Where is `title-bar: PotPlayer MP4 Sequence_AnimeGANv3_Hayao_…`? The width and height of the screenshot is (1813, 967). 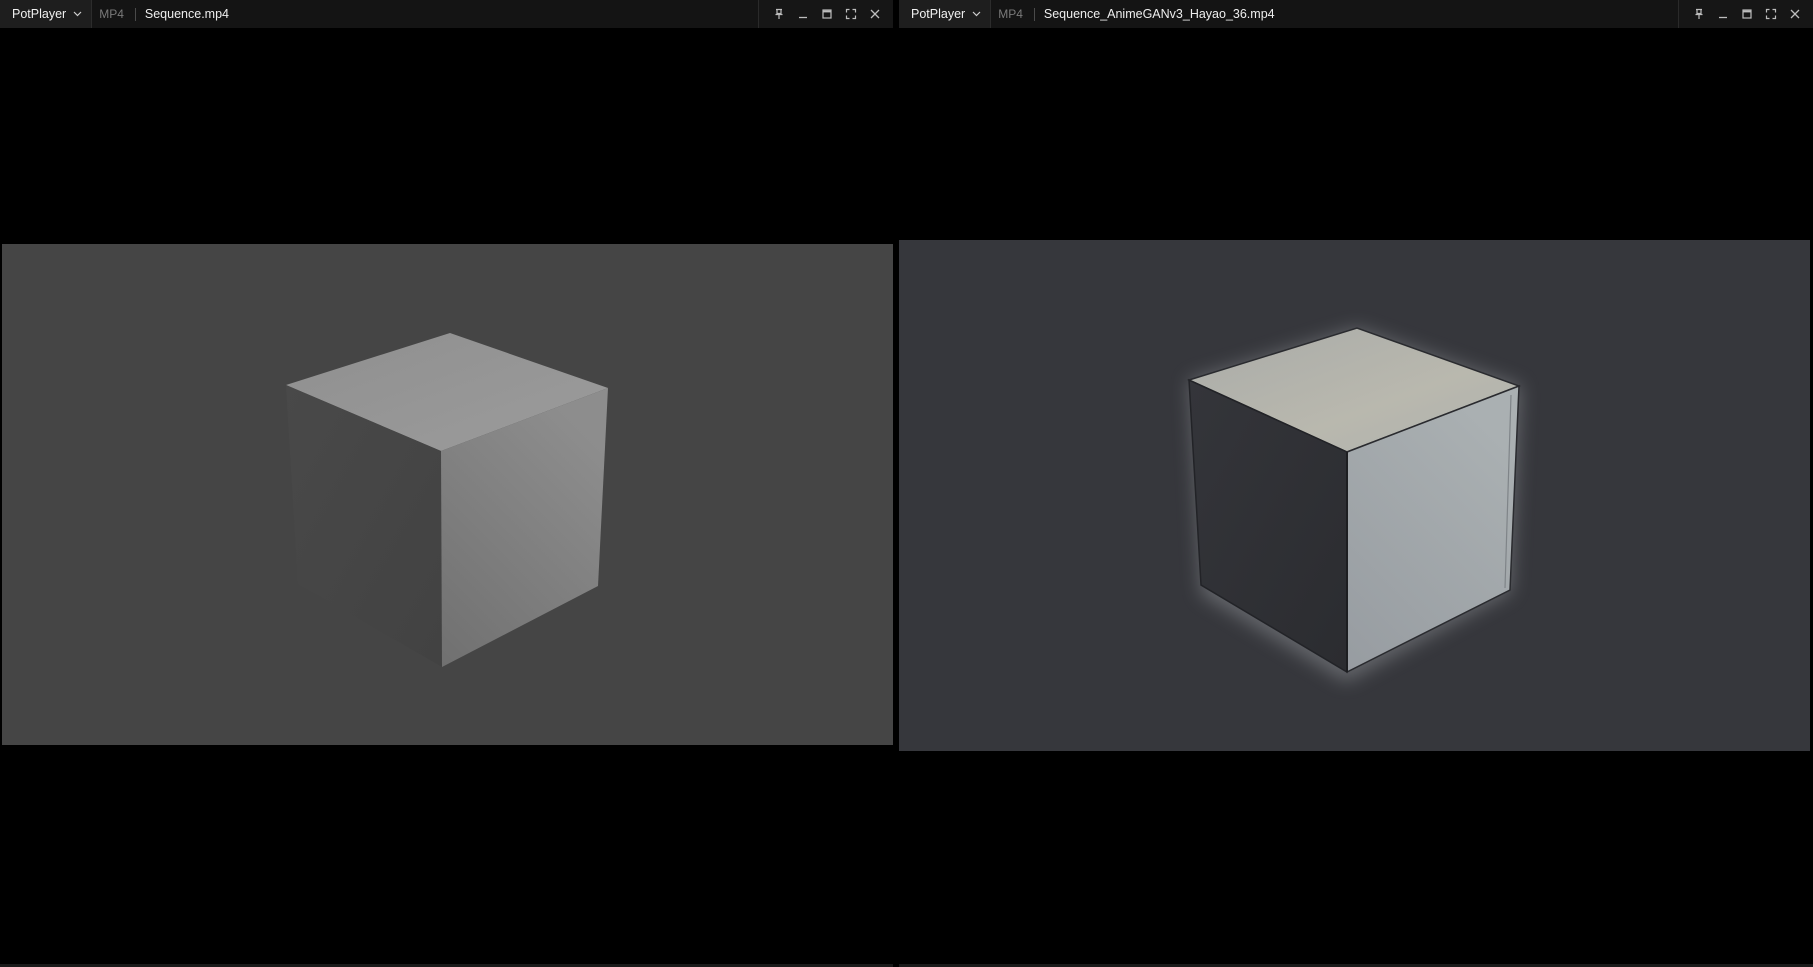 title-bar: PotPlayer MP4 Sequence_AnimeGANv3_Hayao_… is located at coordinates (1356, 14).